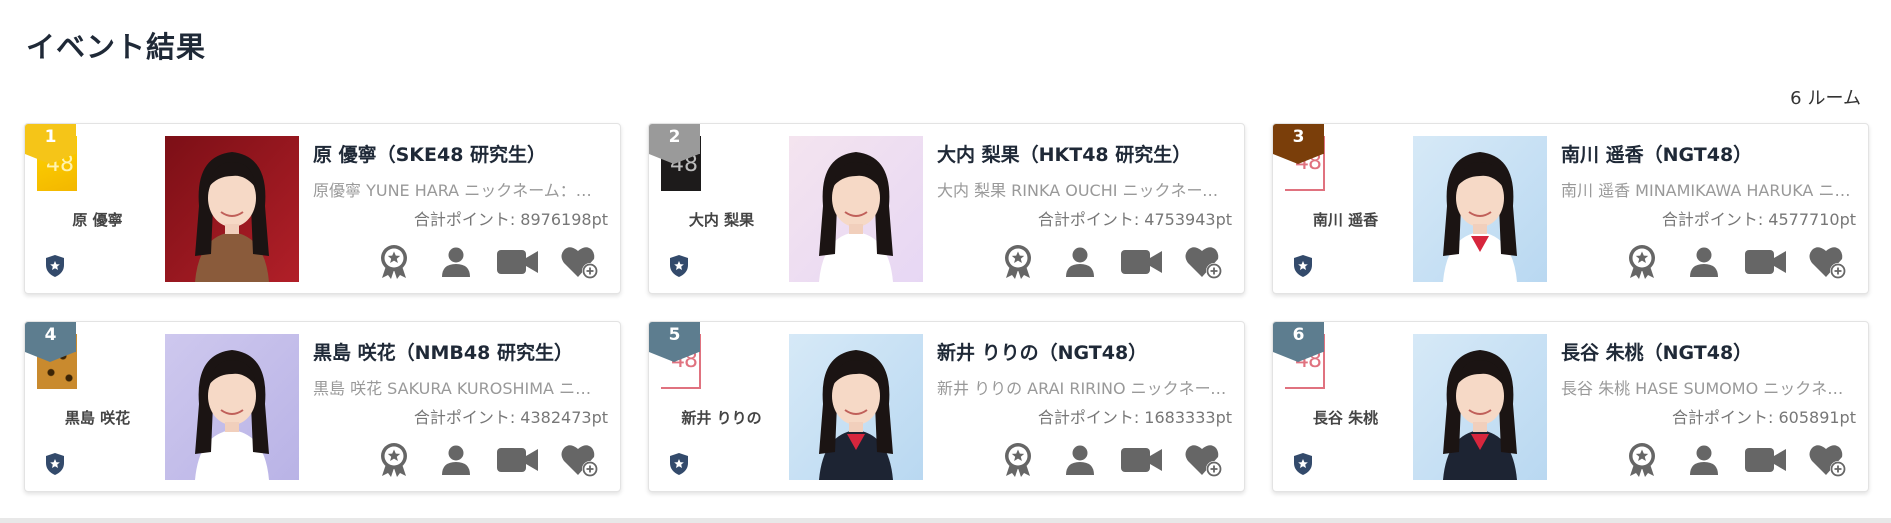 The width and height of the screenshot is (1891, 523). I want to click on room-owner-name: 長谷 朱桃, so click(1345, 418).